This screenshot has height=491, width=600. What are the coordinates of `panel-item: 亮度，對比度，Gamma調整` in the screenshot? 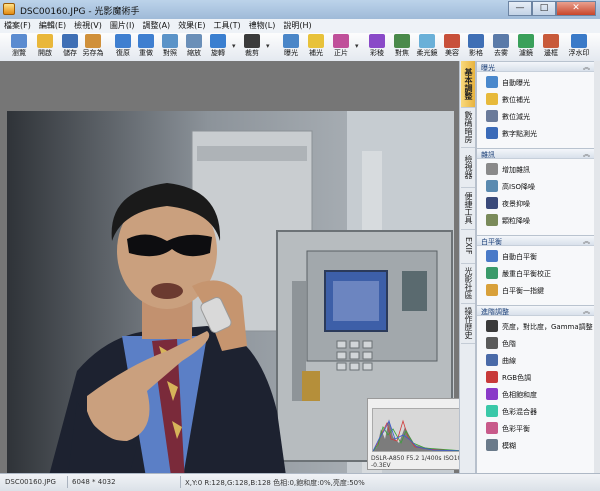 It's located at (536, 326).